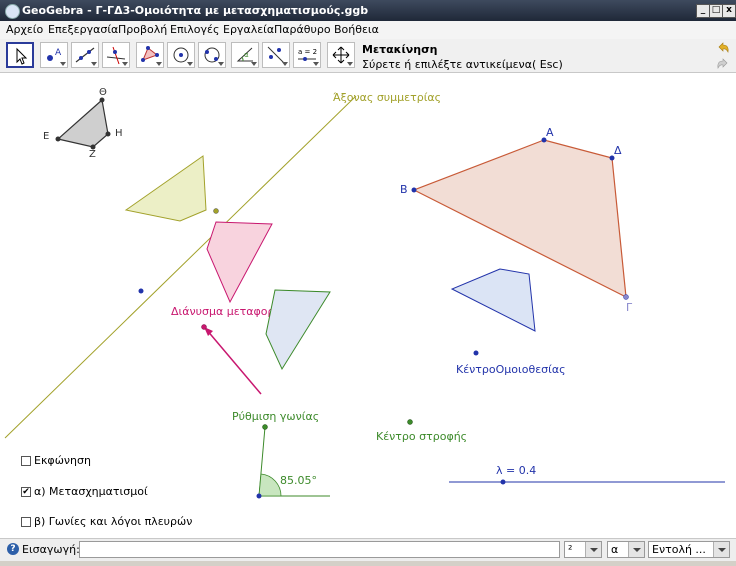  I want to click on quadrilateral-ezht, so click(82, 123).